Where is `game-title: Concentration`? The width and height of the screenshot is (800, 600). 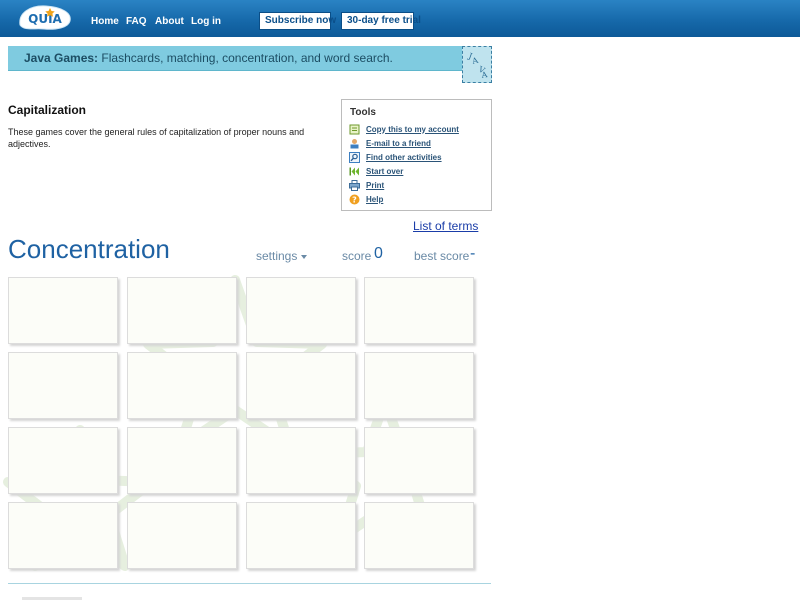 game-title: Concentration is located at coordinates (89, 249).